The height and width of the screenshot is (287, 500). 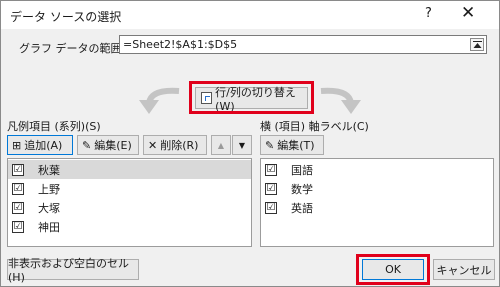 What do you see at coordinates (43, 145) in the screenshot?
I see `add-series-label: 追加(A)` at bounding box center [43, 145].